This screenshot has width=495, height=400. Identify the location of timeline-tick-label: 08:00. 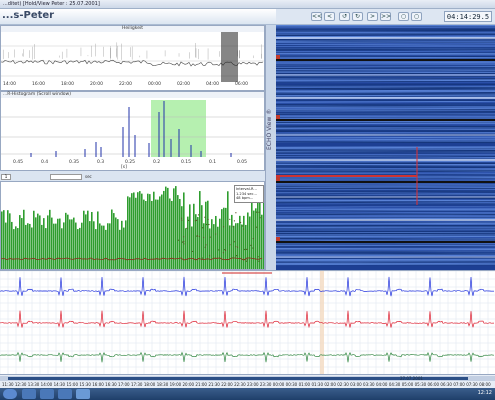
(485, 384).